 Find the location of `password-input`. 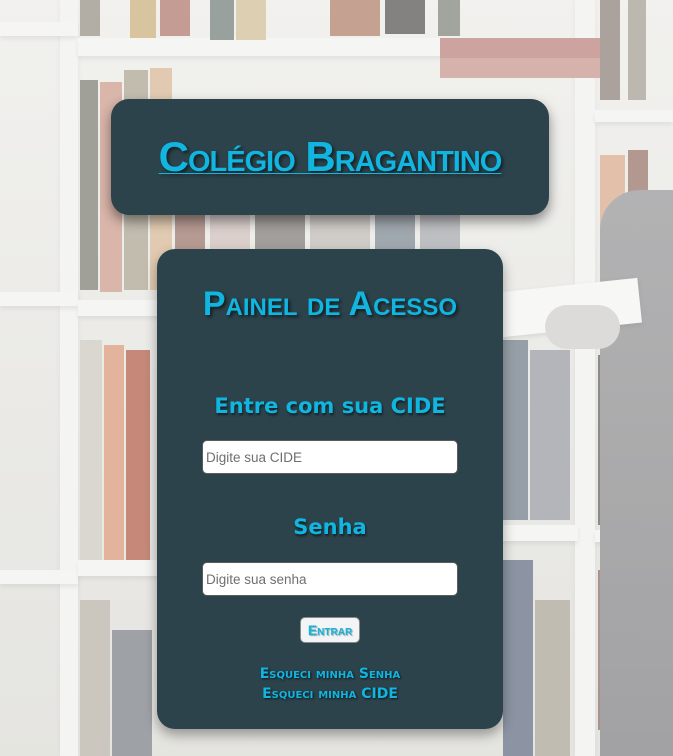

password-input is located at coordinates (330, 579).